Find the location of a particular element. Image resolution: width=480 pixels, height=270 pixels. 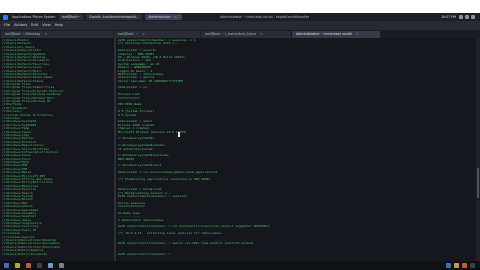

scrollbar is located at coordinates (478, 149).